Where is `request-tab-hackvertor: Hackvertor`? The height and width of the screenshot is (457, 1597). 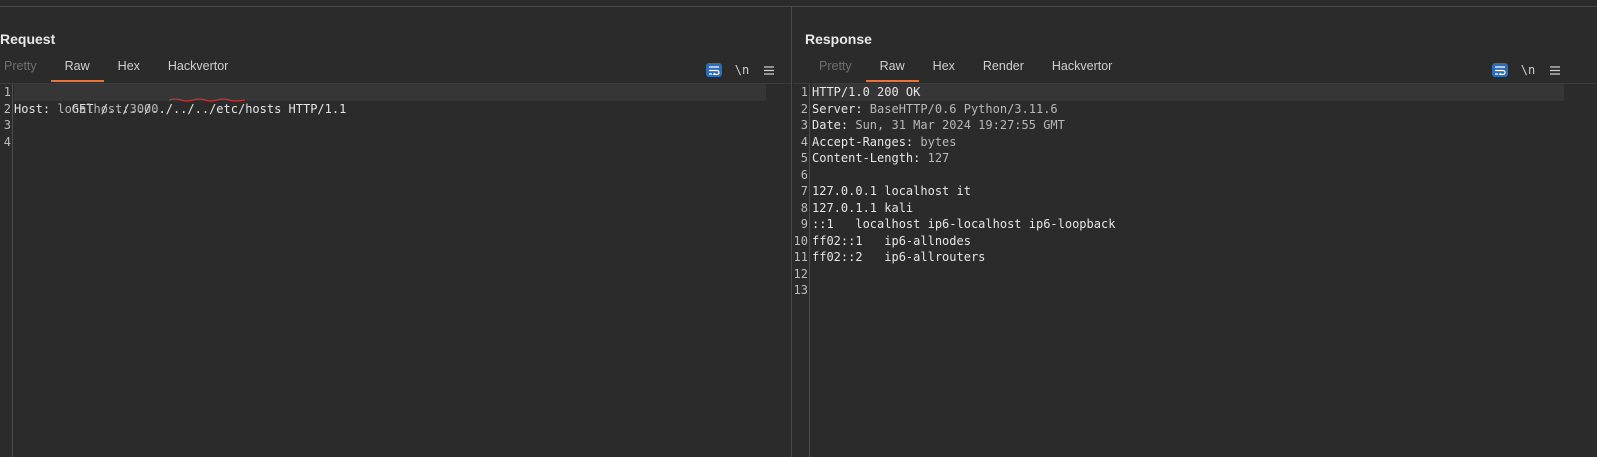 request-tab-hackvertor: Hackvertor is located at coordinates (198, 68).